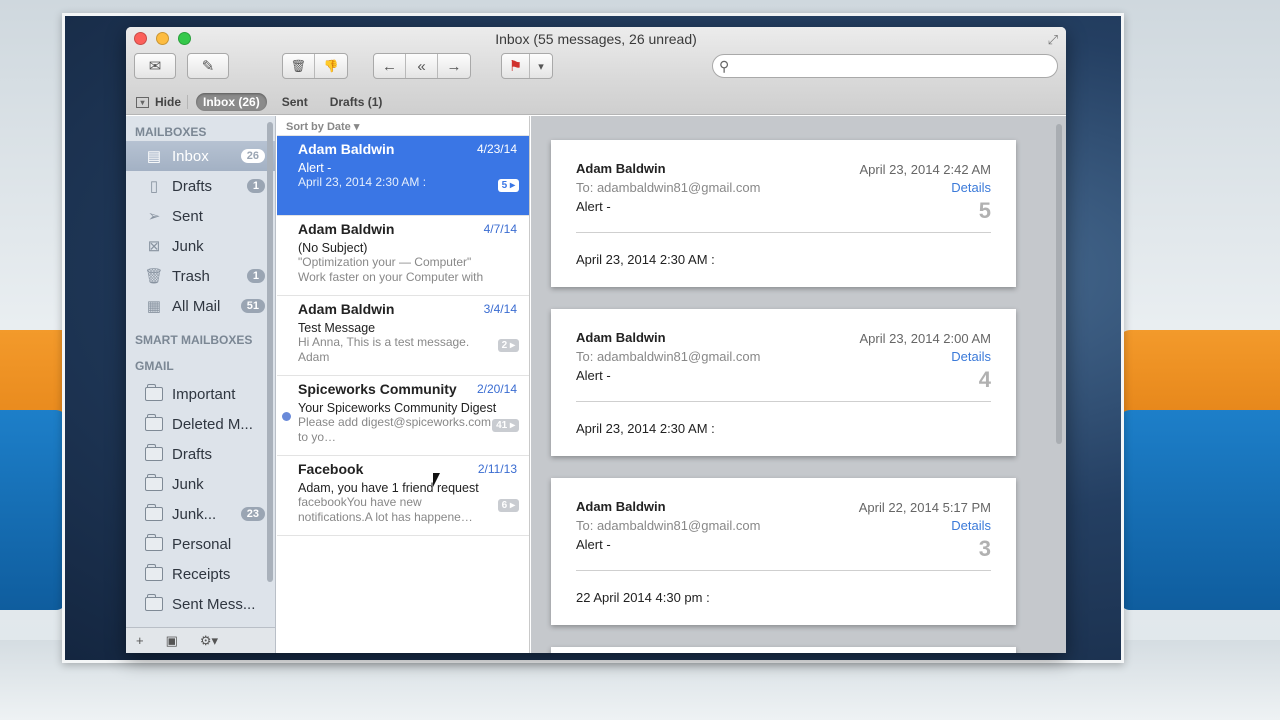 Image resolution: width=1280 pixels, height=720 pixels. I want to click on search-field: ⚲, so click(885, 66).